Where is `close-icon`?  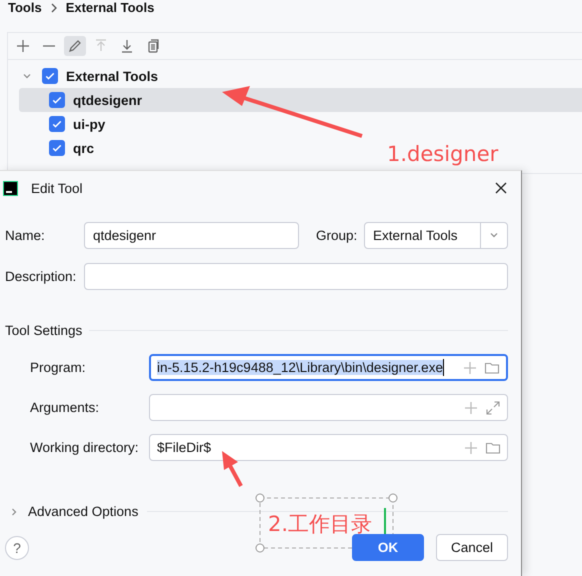
close-icon is located at coordinates (501, 188).